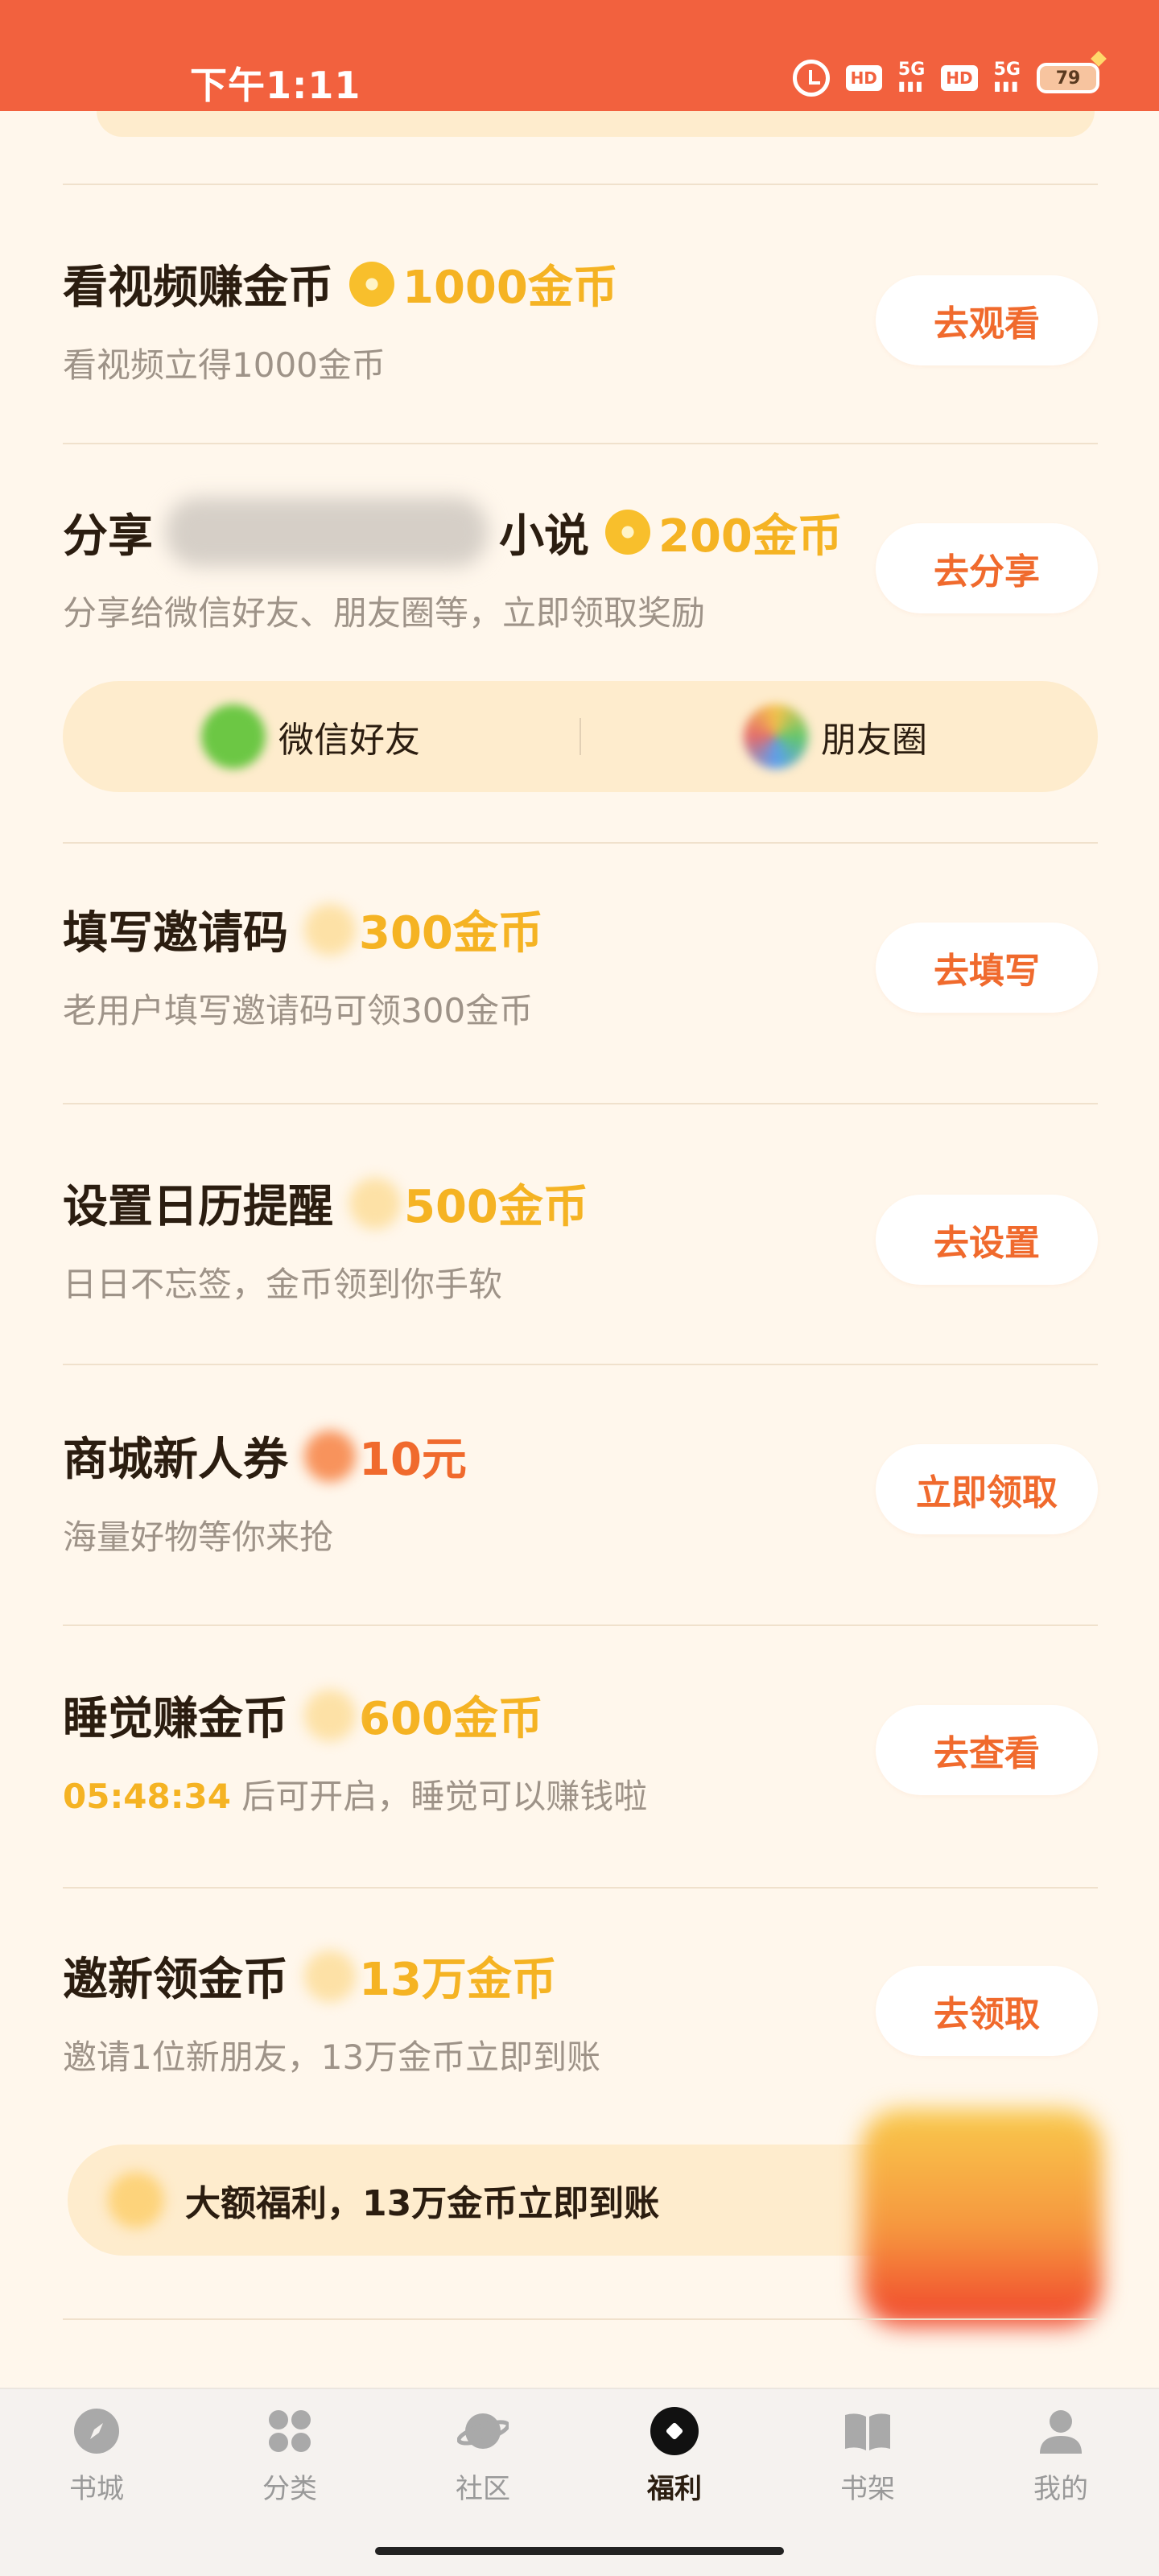 The image size is (1159, 2576). Describe the element at coordinates (867, 2431) in the screenshot. I see `book-icon` at that location.